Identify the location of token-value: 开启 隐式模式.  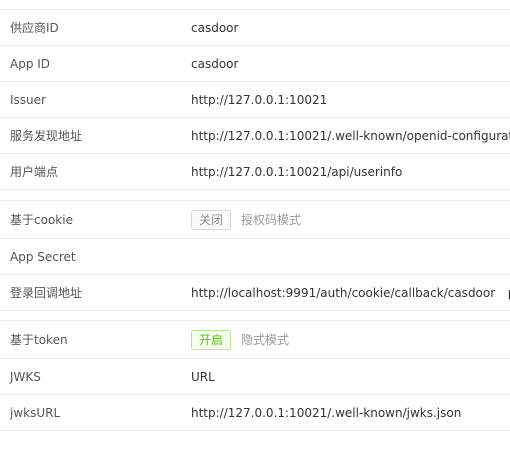
(240, 339).